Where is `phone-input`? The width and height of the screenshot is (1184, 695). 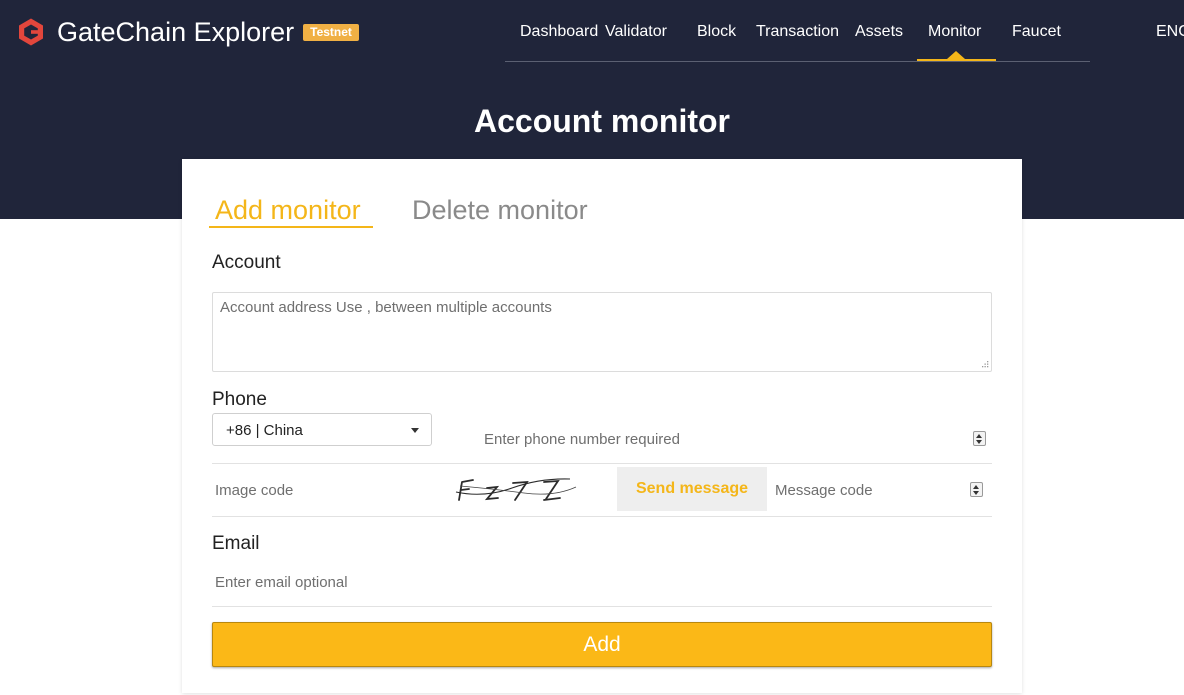
phone-input is located at coordinates (724, 439).